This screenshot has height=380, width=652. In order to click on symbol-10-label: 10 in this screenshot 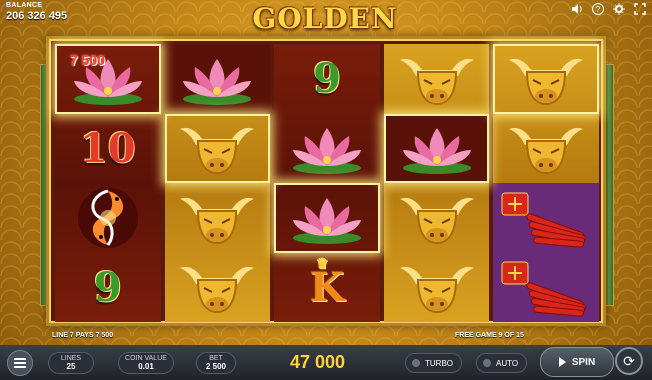, I will do `click(107, 148)`.